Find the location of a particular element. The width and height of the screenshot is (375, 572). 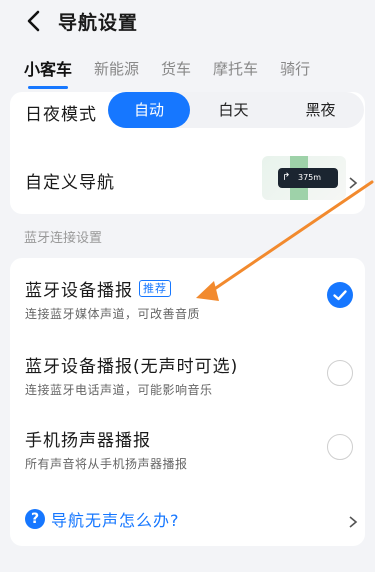

option-subtitle: 连接蓝牙媒体声道，可改善音质 is located at coordinates (113, 314).